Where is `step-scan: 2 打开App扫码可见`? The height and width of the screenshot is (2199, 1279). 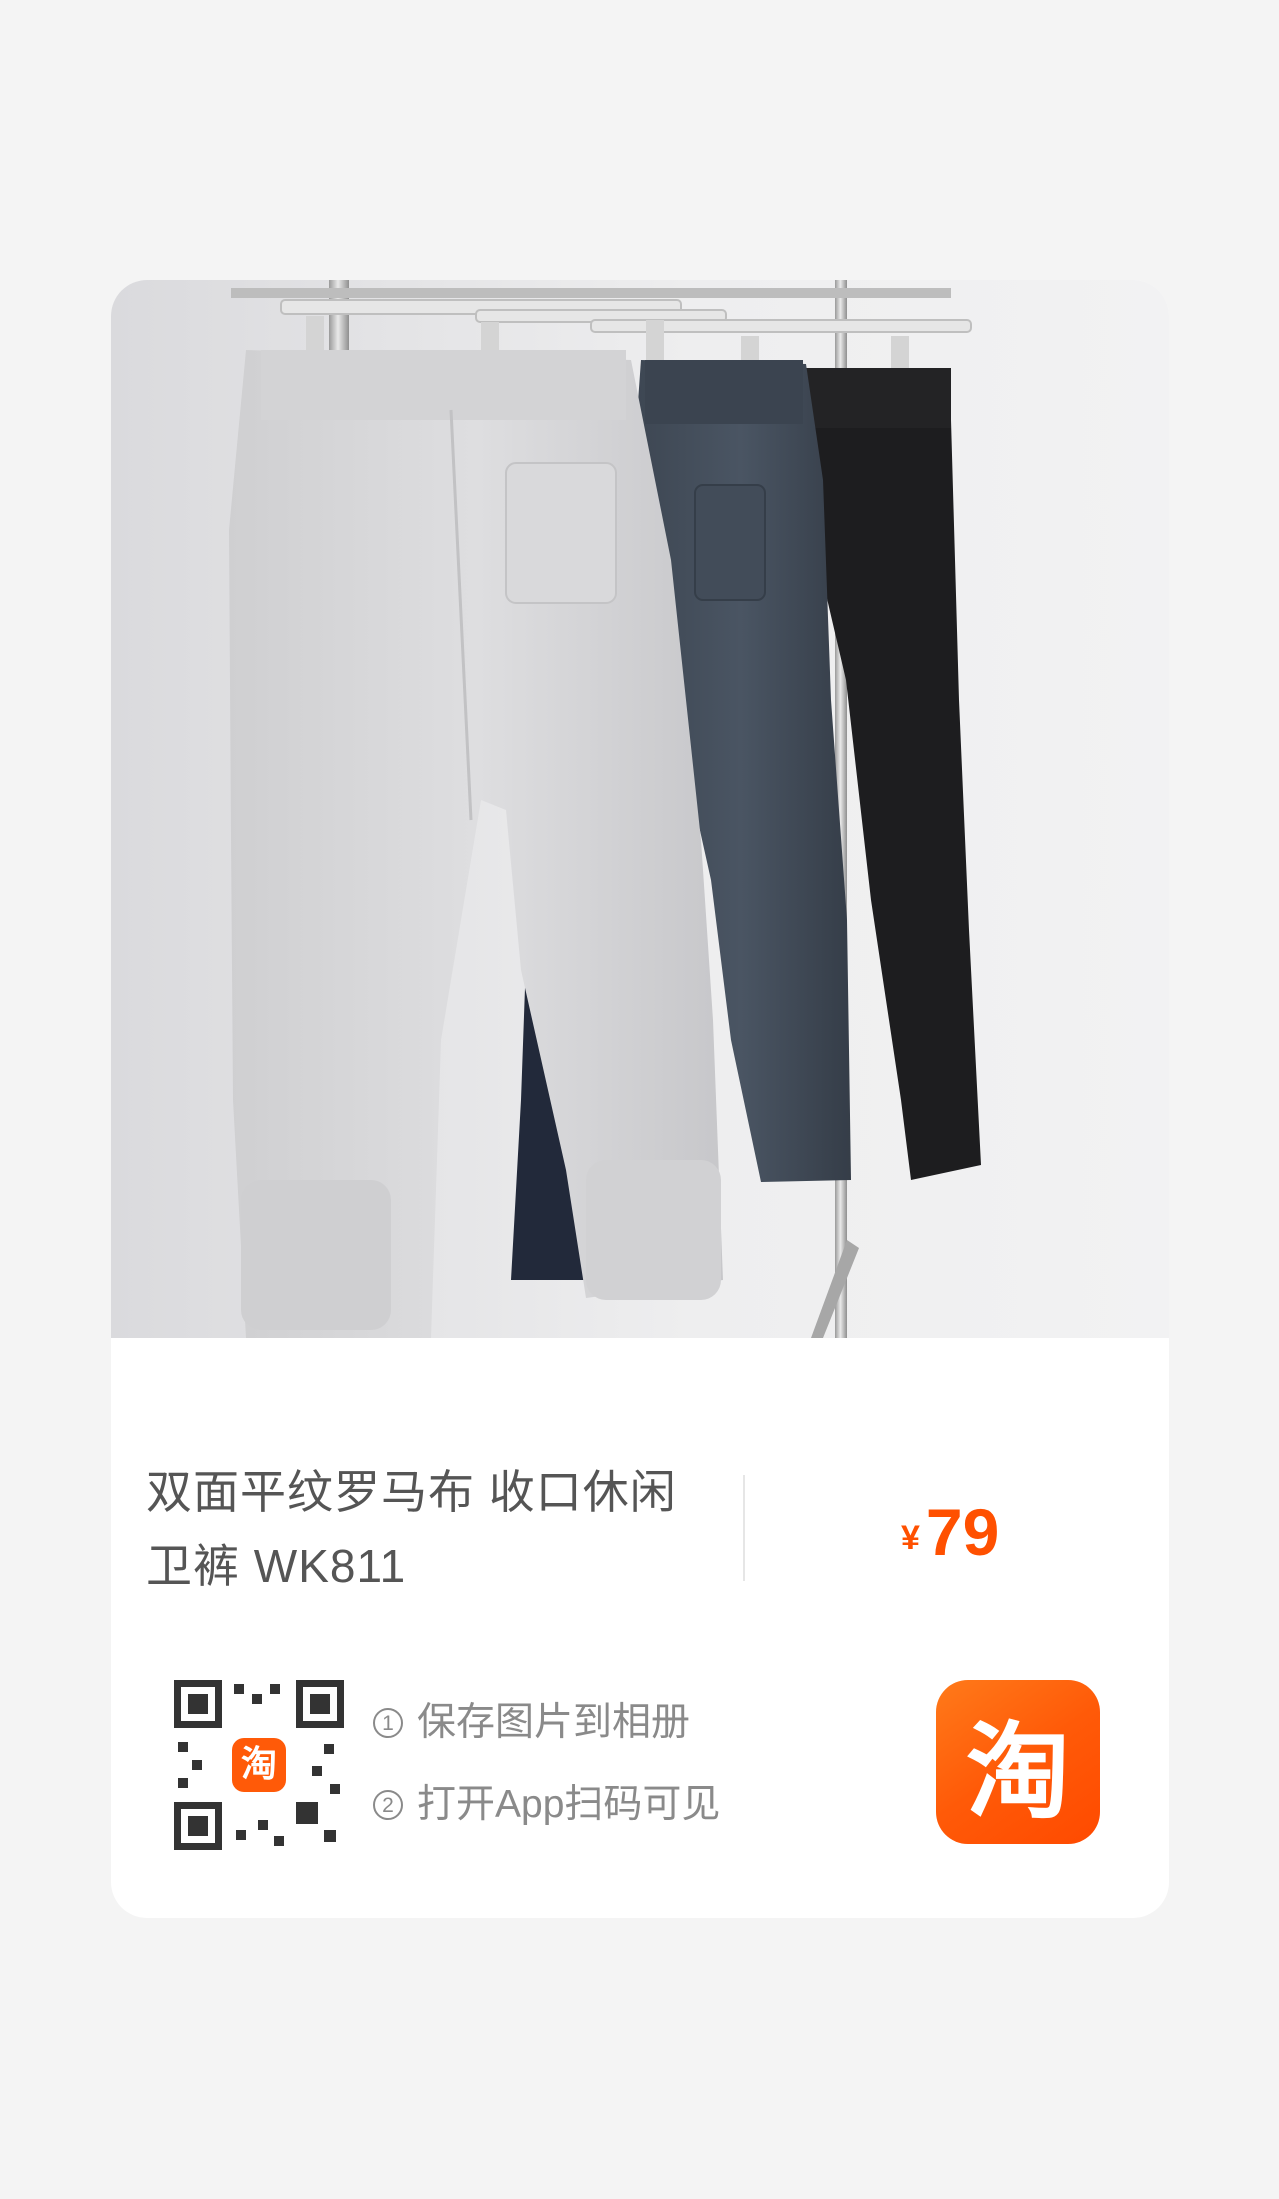
step-scan: 2 打开App扫码可见 is located at coordinates (546, 1805).